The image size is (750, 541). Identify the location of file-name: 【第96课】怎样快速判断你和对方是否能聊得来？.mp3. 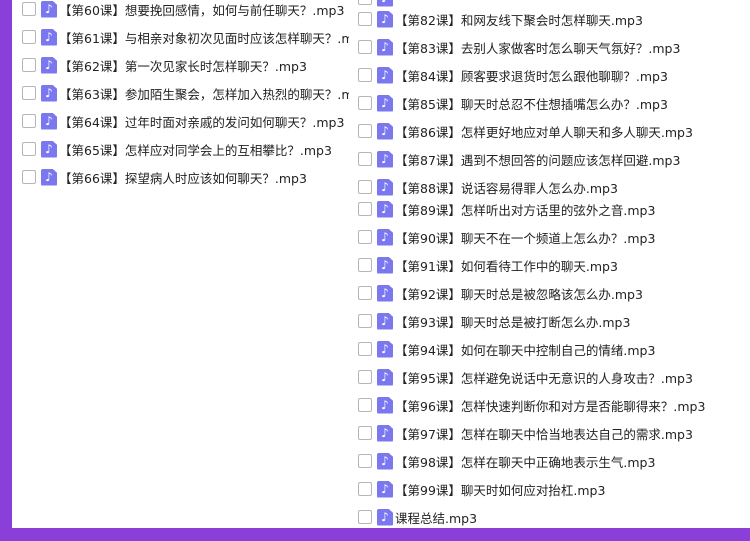
(550, 405).